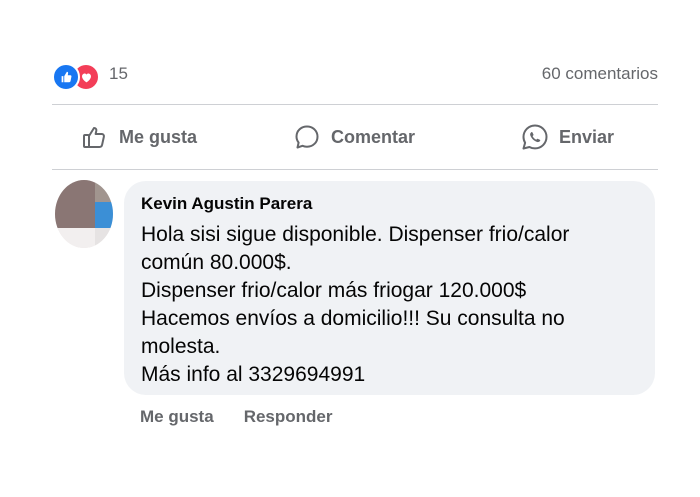 The image size is (700, 497). I want to click on comments-count-link: 60 comentarios, so click(600, 74).